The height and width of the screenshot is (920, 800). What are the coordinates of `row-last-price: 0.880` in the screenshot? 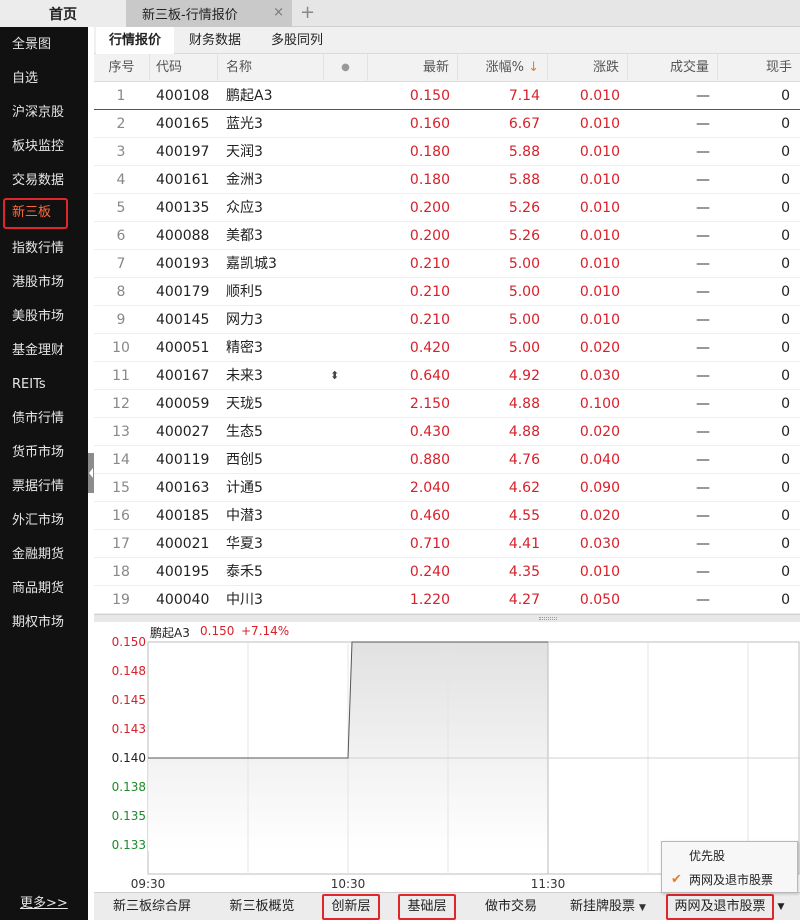 It's located at (409, 460).